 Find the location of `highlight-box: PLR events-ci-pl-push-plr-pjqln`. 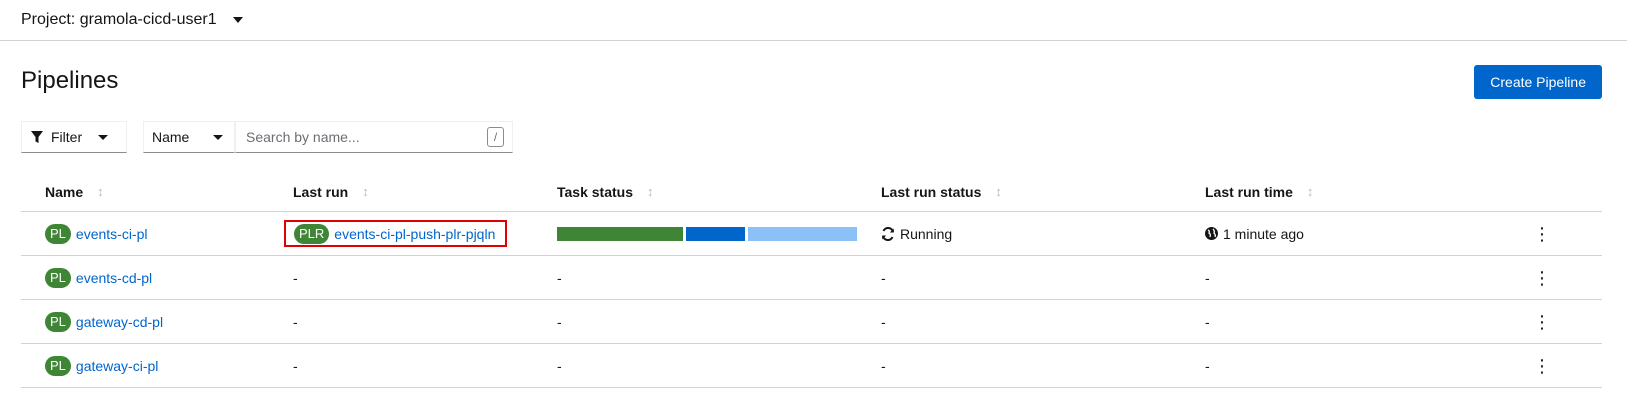

highlight-box: PLR events-ci-pl-push-plr-pjqln is located at coordinates (396, 233).